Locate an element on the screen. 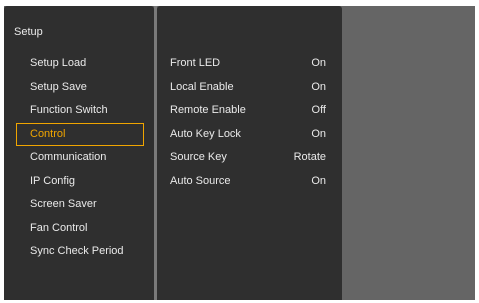 This screenshot has height=303, width=479. menu-item-communication: Communication is located at coordinates (80, 158).